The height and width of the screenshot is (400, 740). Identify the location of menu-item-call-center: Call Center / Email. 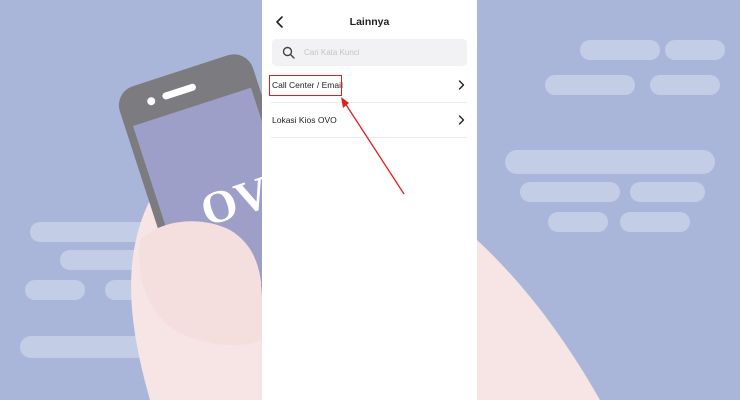
(369, 85).